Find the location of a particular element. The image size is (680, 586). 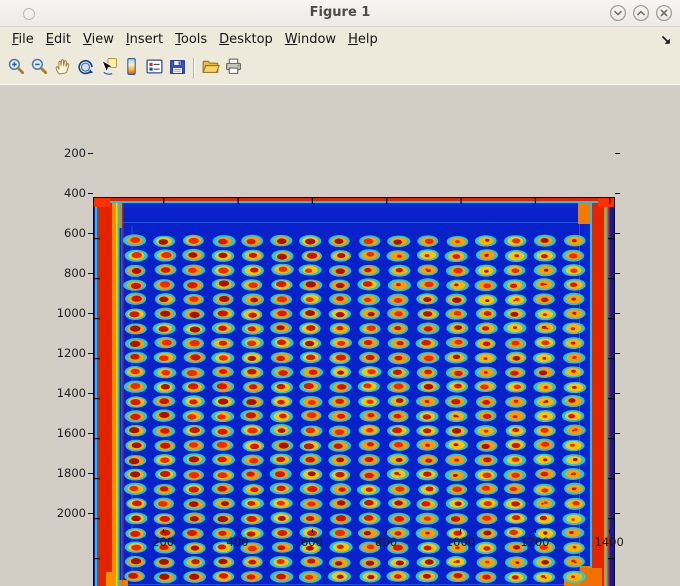

insert-colorbar-icon is located at coordinates (131, 68).